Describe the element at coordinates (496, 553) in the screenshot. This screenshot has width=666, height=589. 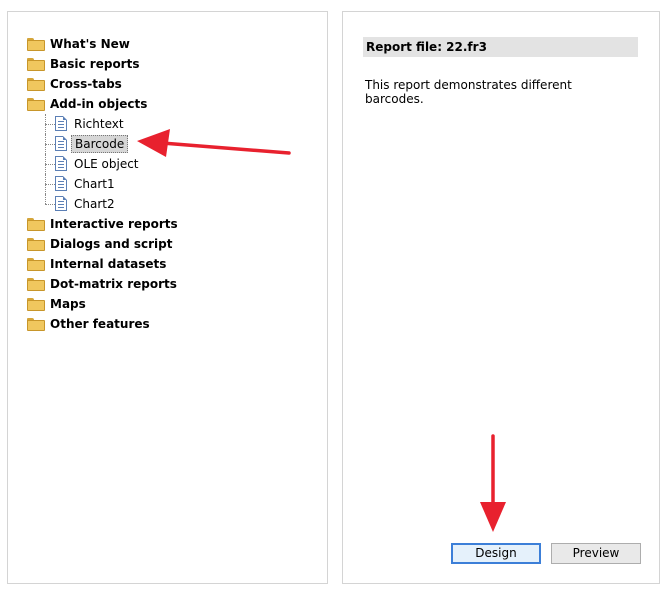
I see `design-button: Design` at that location.